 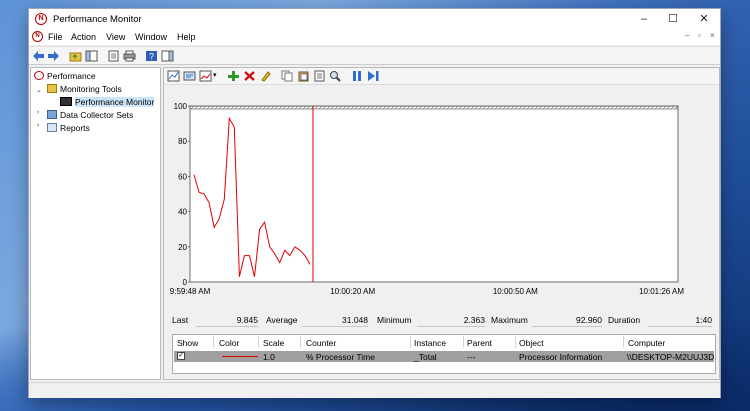 What do you see at coordinates (151, 37) in the screenshot?
I see `menu-window: Window` at bounding box center [151, 37].